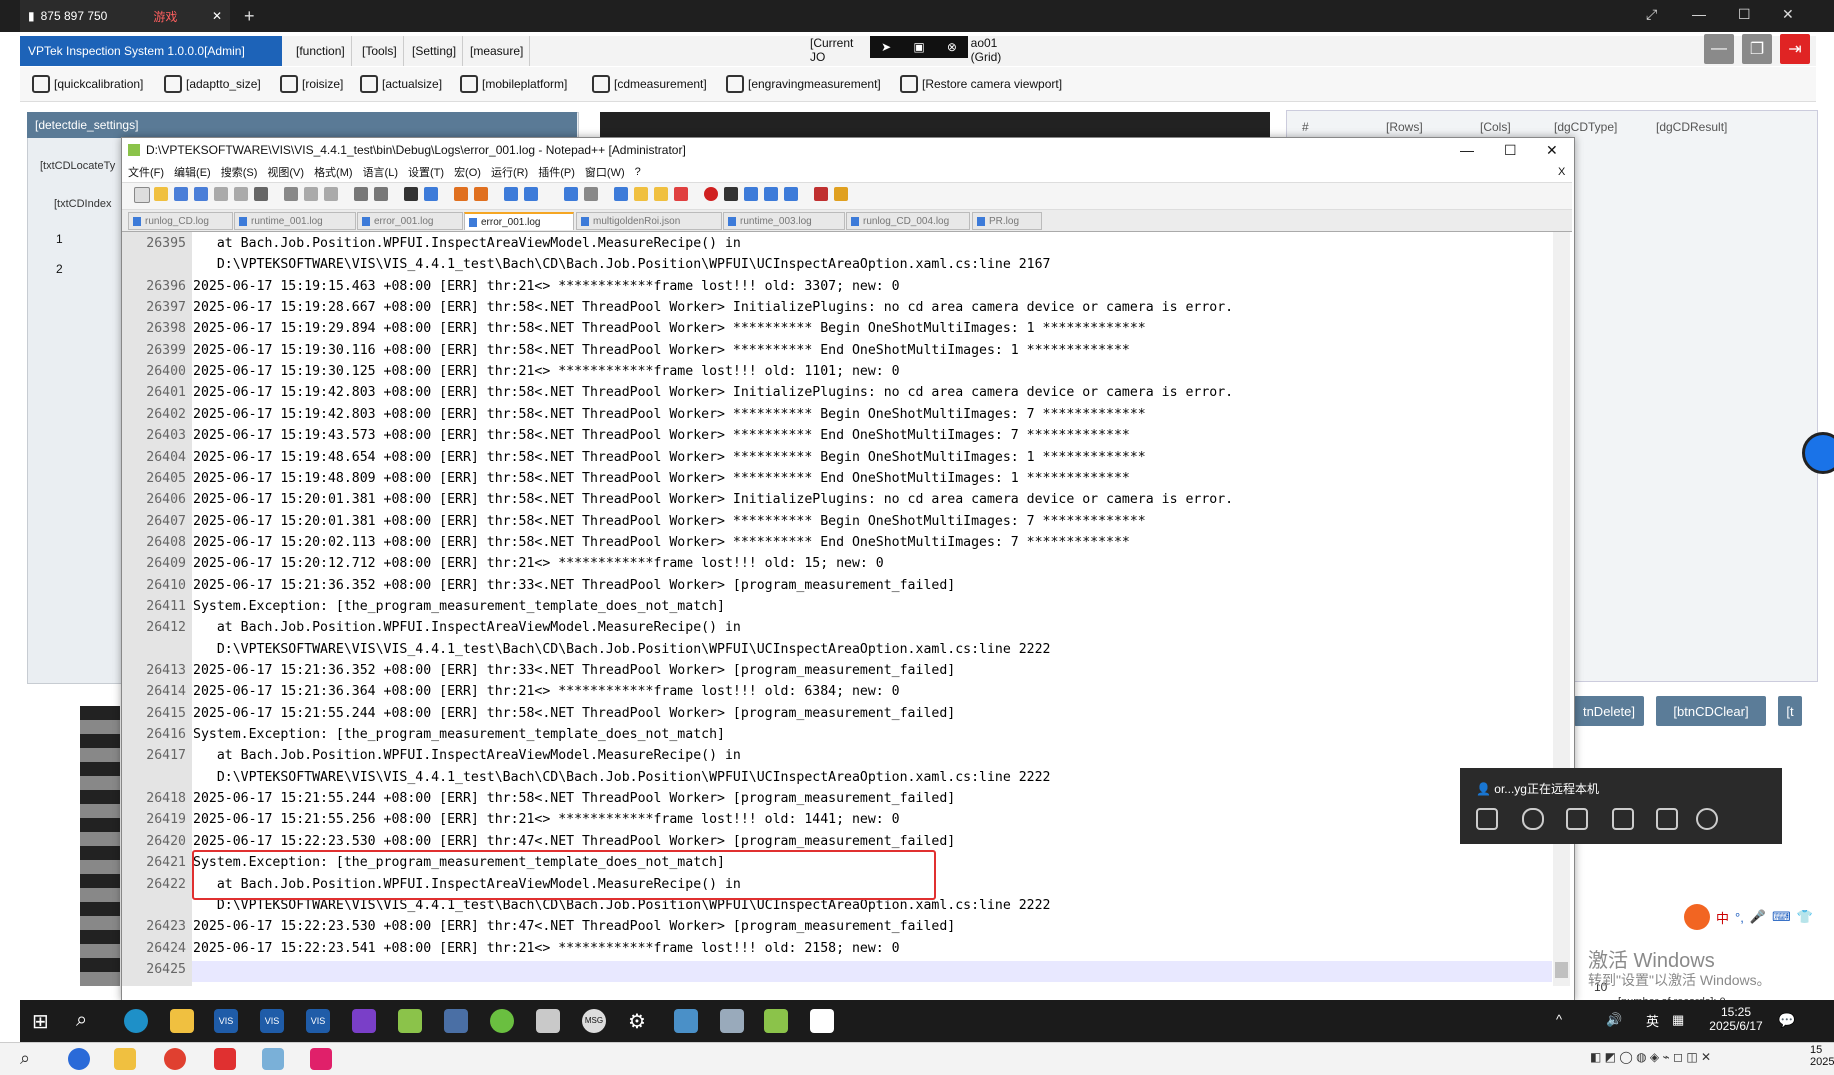 Image resolution: width=1834 pixels, height=1075 pixels. Describe the element at coordinates (180, 221) in the screenshot. I see `tab-runlog-cd: runlog_CD.log` at that location.